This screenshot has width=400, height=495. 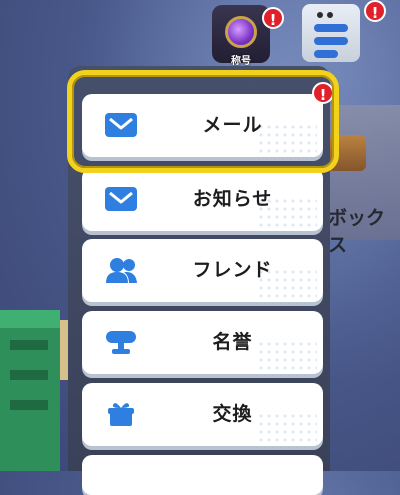 I want to click on eyes-icon, so click(x=325, y=15).